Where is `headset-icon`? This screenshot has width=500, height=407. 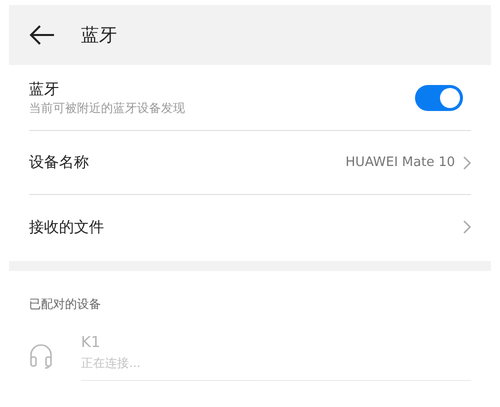
headset-icon is located at coordinates (41, 355).